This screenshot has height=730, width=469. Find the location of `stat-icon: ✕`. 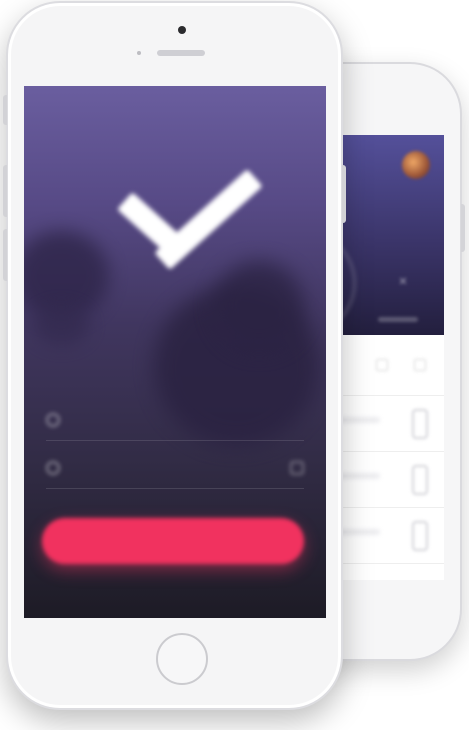

stat-icon: ✕ is located at coordinates (403, 282).